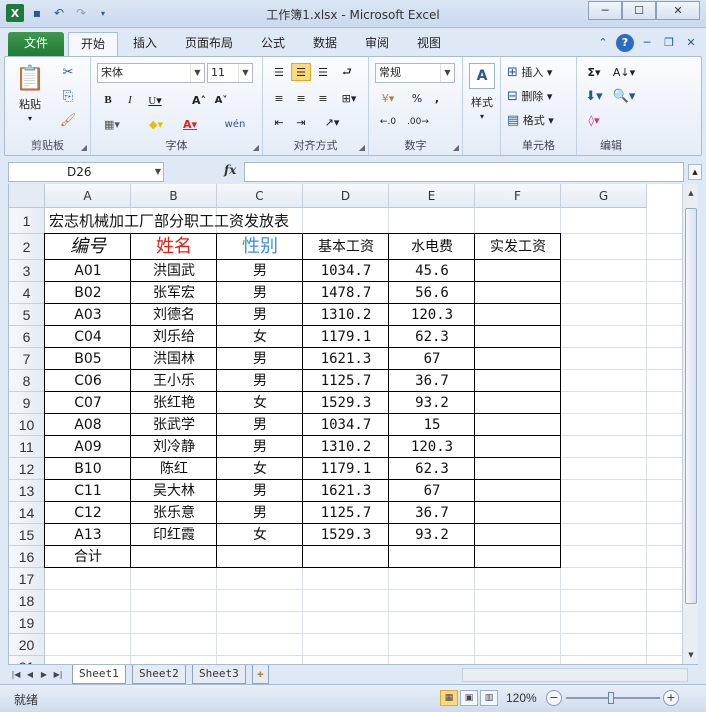 The width and height of the screenshot is (706, 712). Describe the element at coordinates (273, 44) in the screenshot. I see `tab-formulas: 公式` at that location.